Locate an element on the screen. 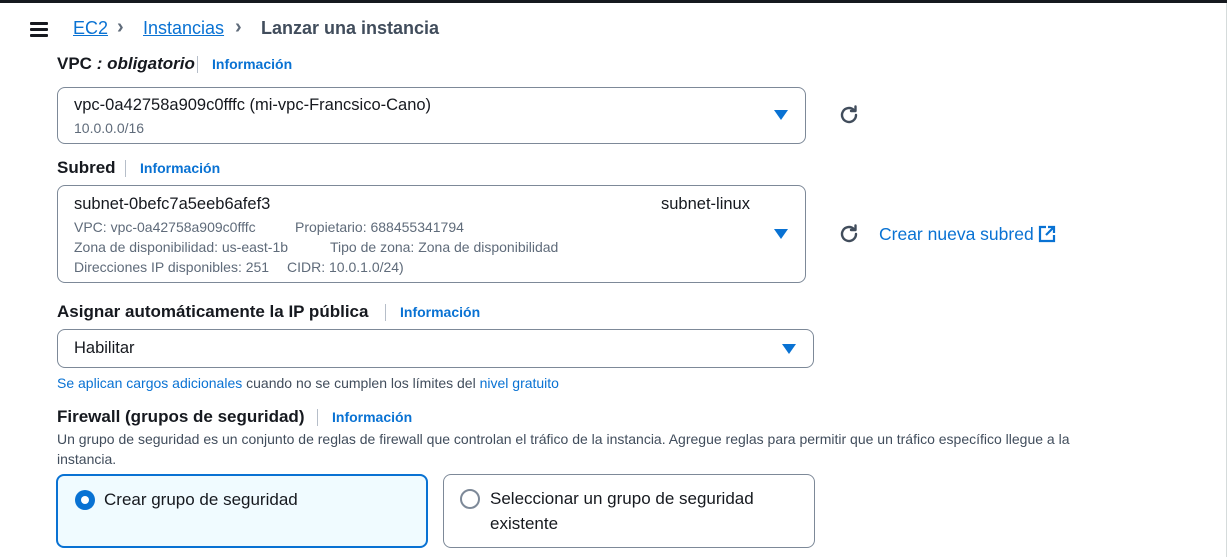 The width and height of the screenshot is (1227, 557). public-ip-label: Asignar automáticamente la IP pública is located at coordinates (213, 311).